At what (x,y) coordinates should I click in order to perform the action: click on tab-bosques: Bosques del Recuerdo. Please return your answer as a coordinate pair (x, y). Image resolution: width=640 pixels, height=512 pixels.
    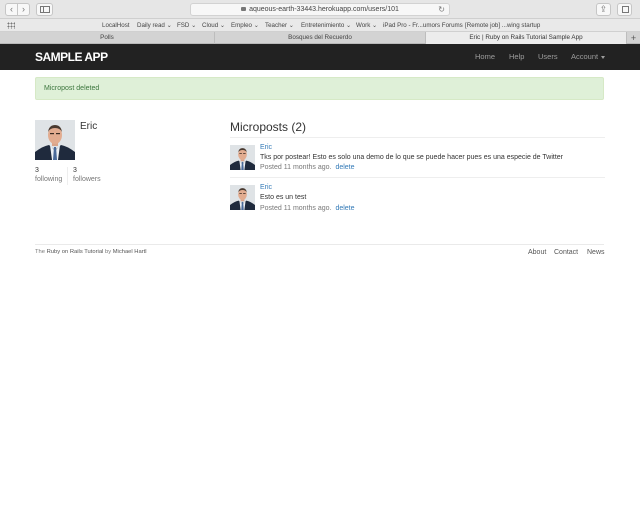
    Looking at the image, I should click on (320, 38).